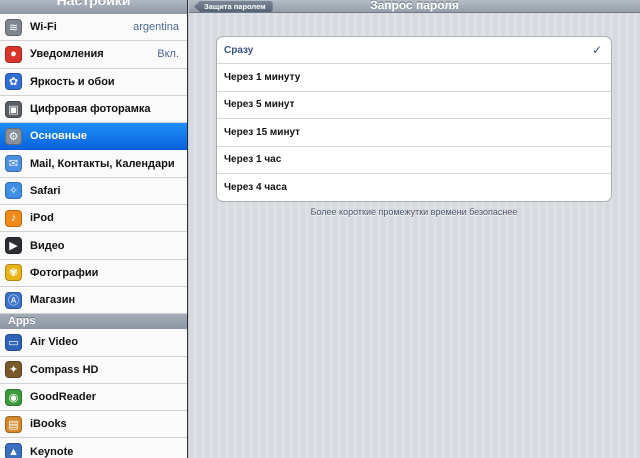 Image resolution: width=640 pixels, height=458 pixels. What do you see at coordinates (53, 300) in the screenshot?
I see `sidebar-item-label: Магазин` at bounding box center [53, 300].